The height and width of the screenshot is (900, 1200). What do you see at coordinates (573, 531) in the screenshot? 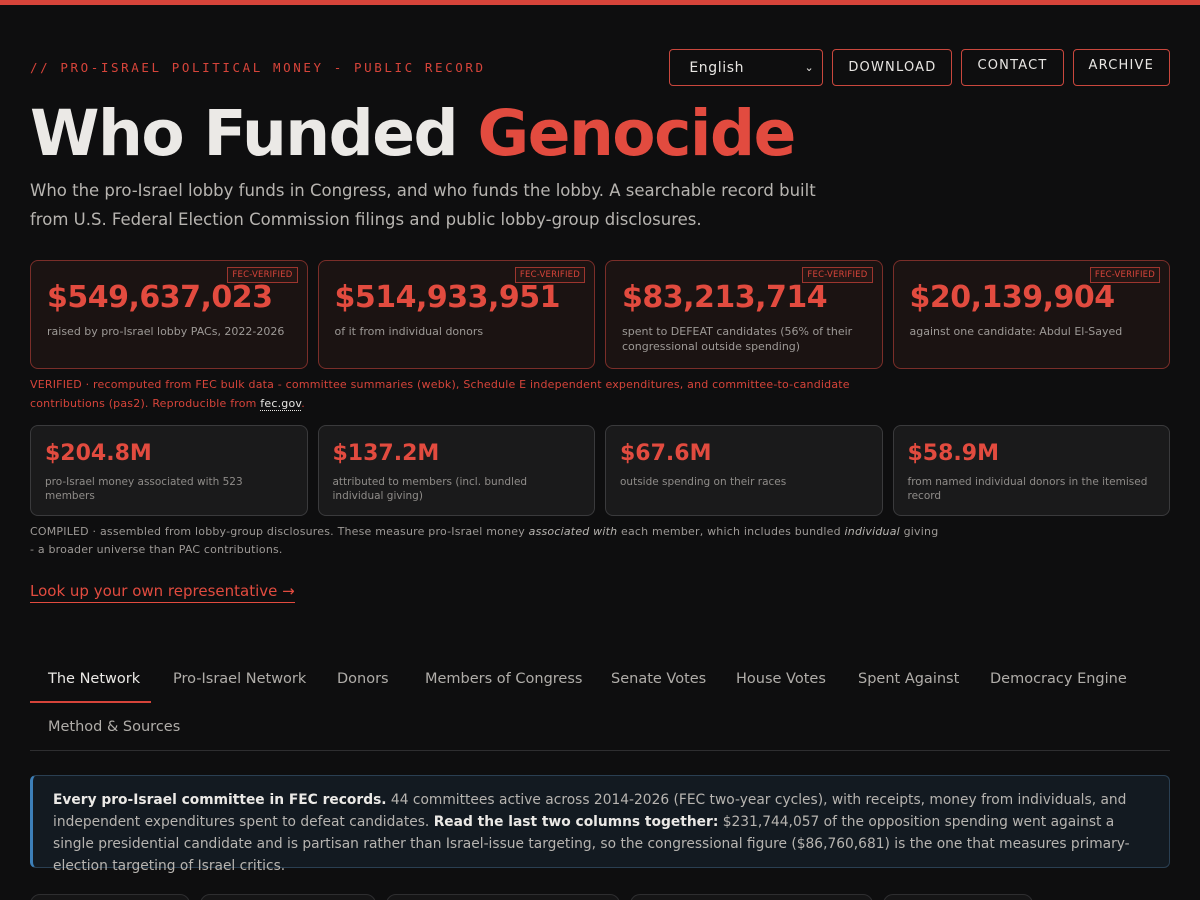
I see `compiled-note-emphasis: associated with` at bounding box center [573, 531].